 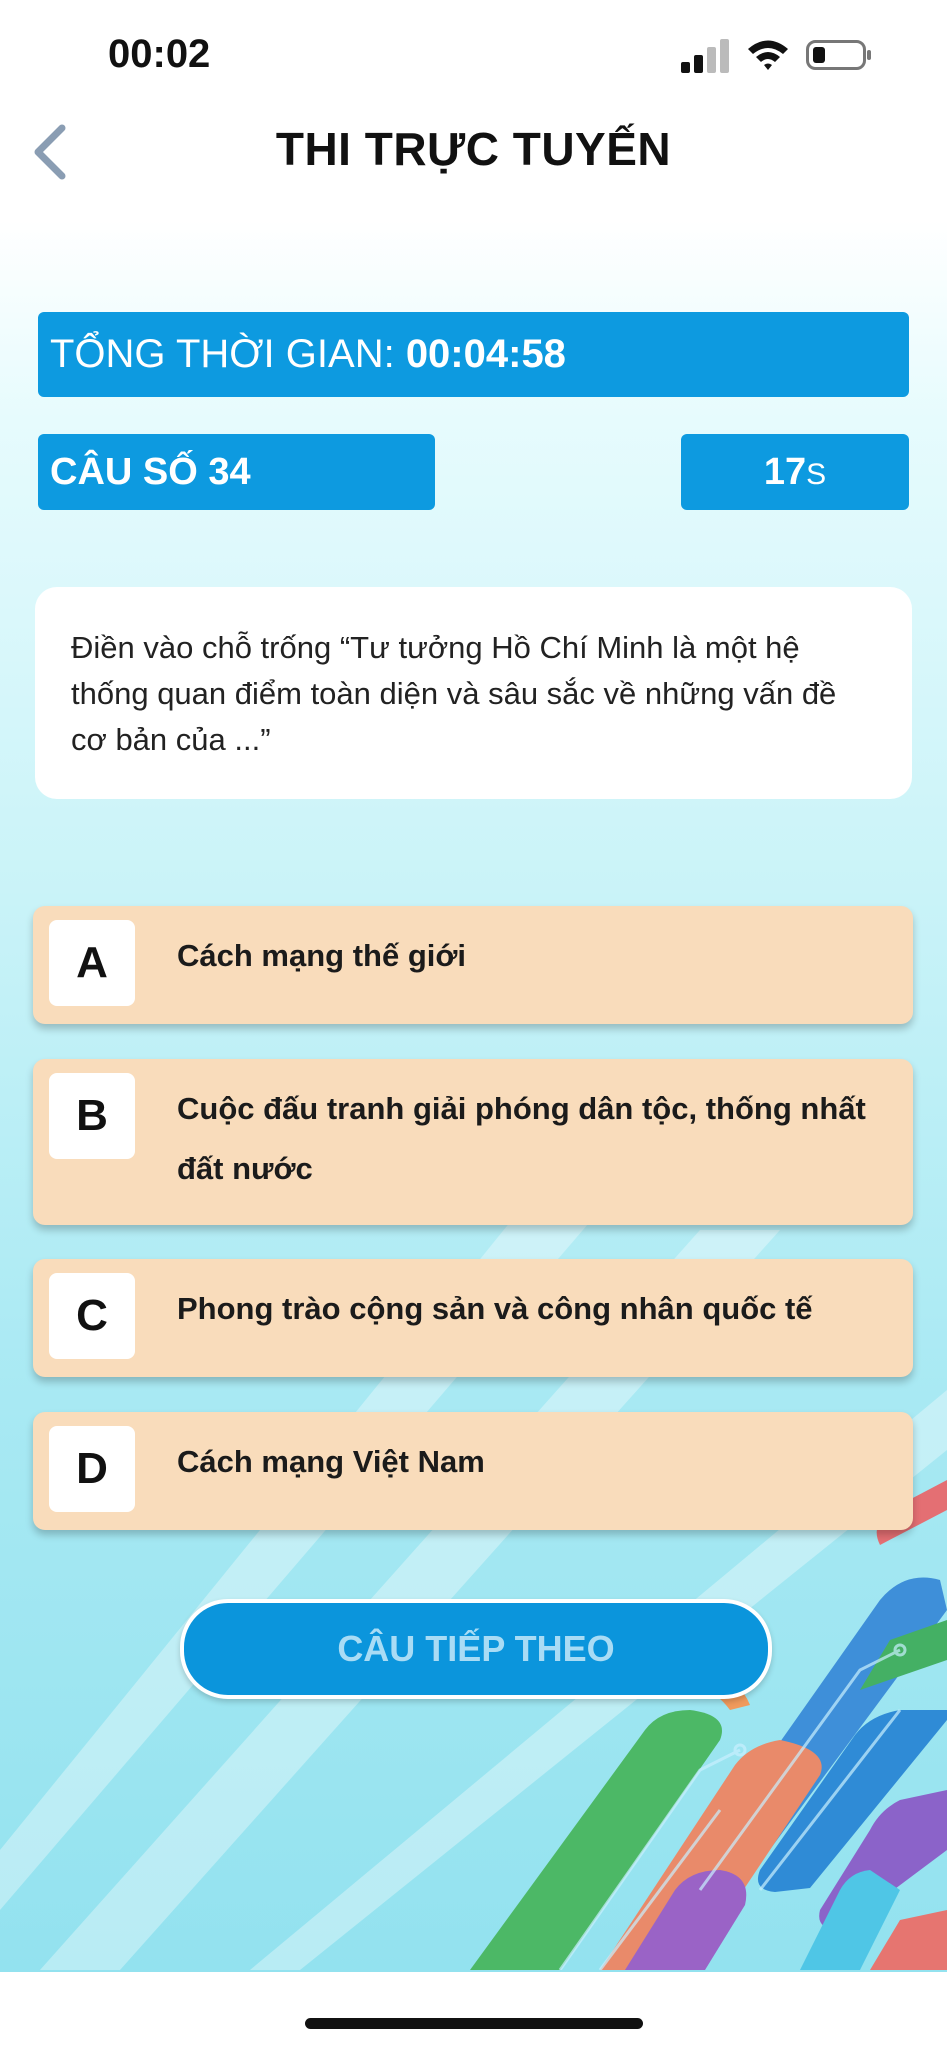 I want to click on countdown-unit: S, so click(x=816, y=474).